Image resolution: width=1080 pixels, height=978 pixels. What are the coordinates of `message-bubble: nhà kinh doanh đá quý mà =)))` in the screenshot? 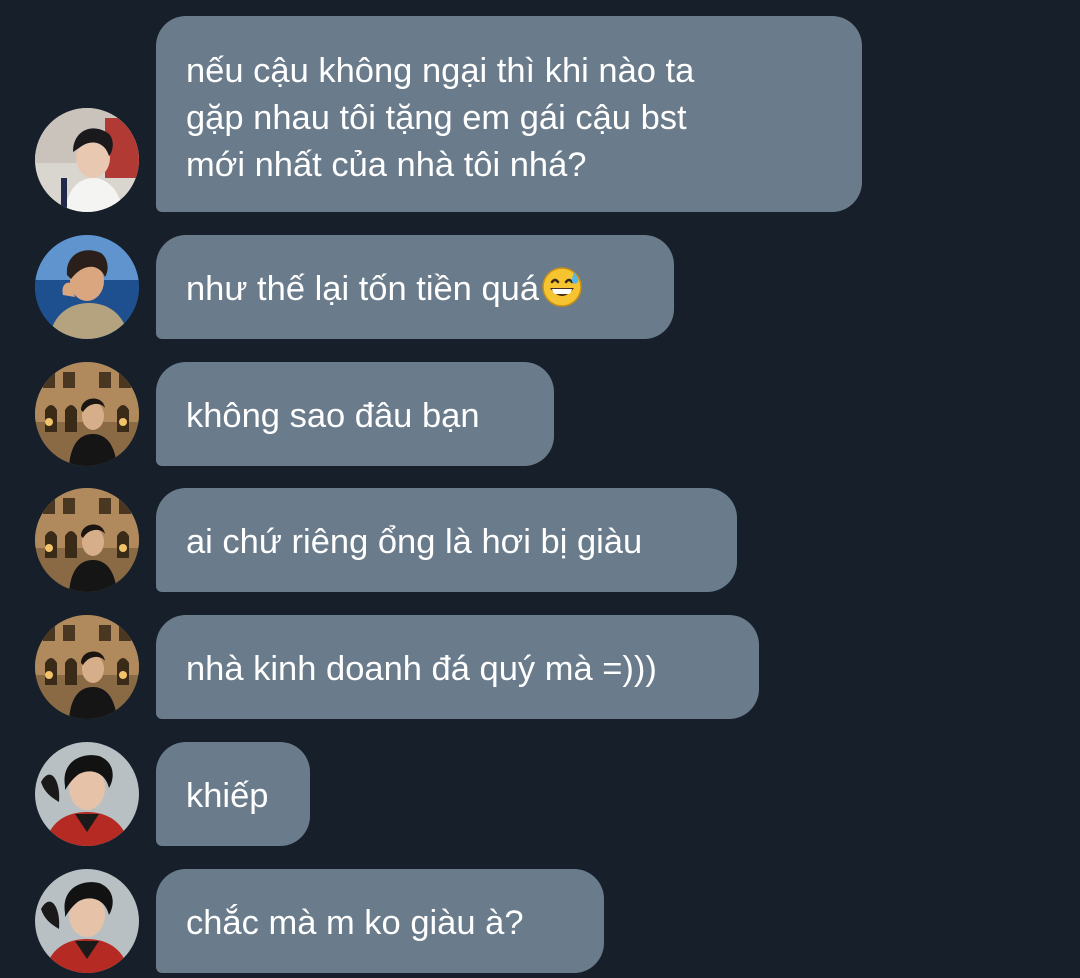 It's located at (457, 667).